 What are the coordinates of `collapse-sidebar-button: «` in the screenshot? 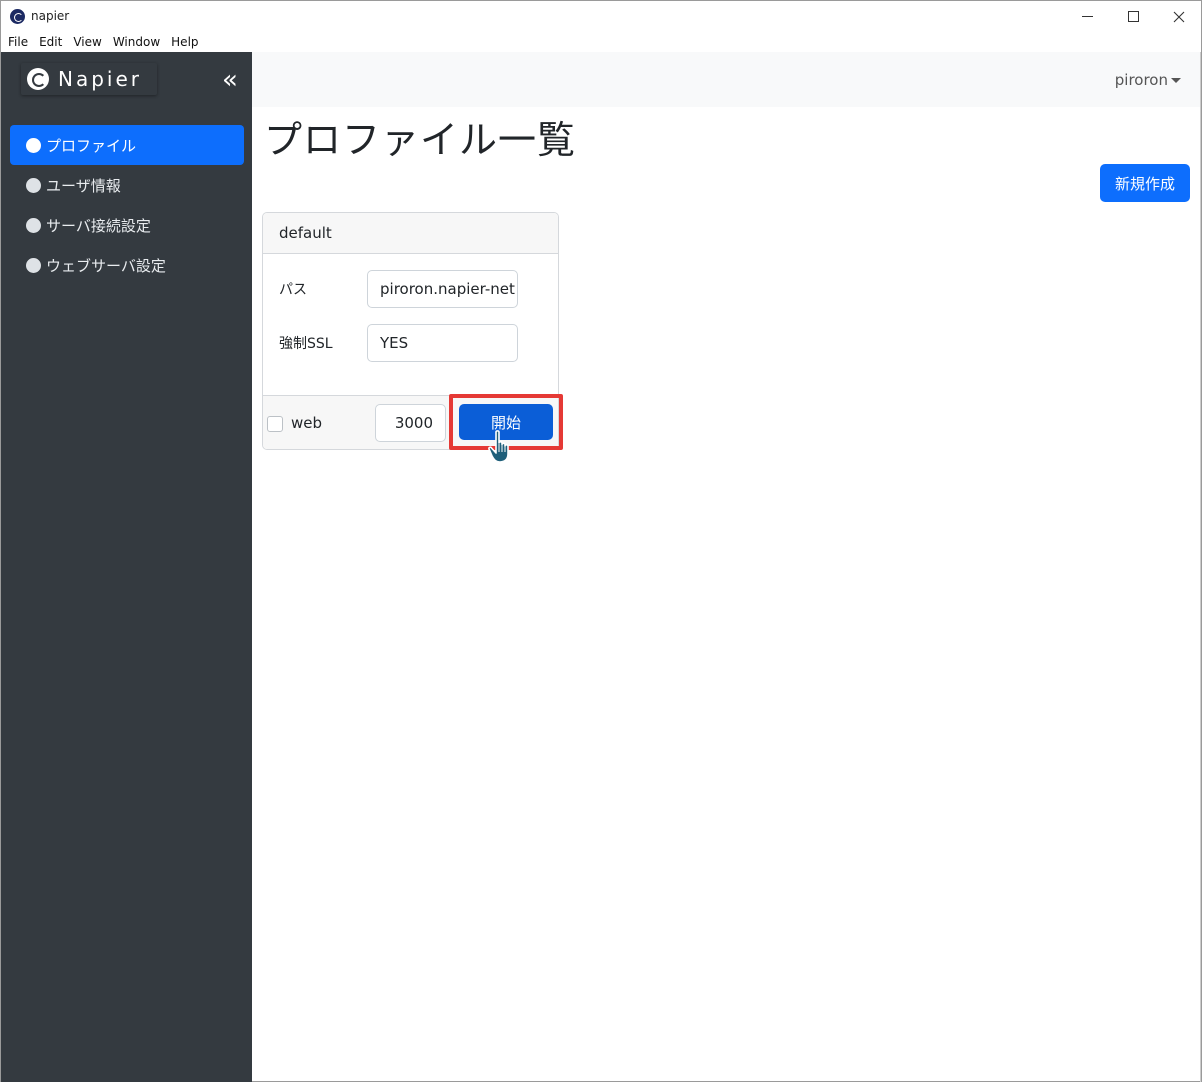 It's located at (230, 80).